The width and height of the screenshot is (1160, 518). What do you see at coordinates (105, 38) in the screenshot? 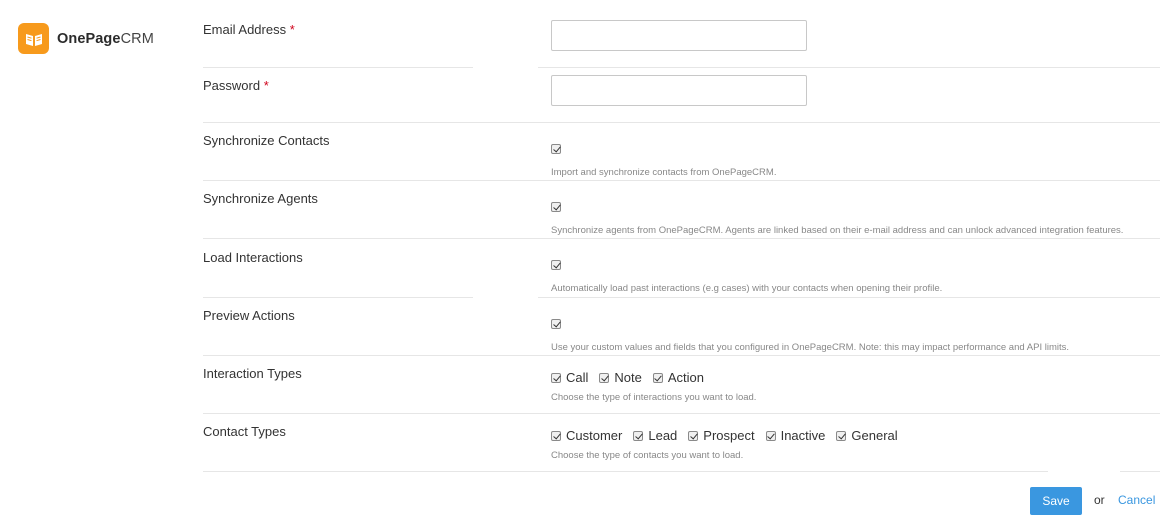
I see `brand-name: OnePageCRM` at bounding box center [105, 38].